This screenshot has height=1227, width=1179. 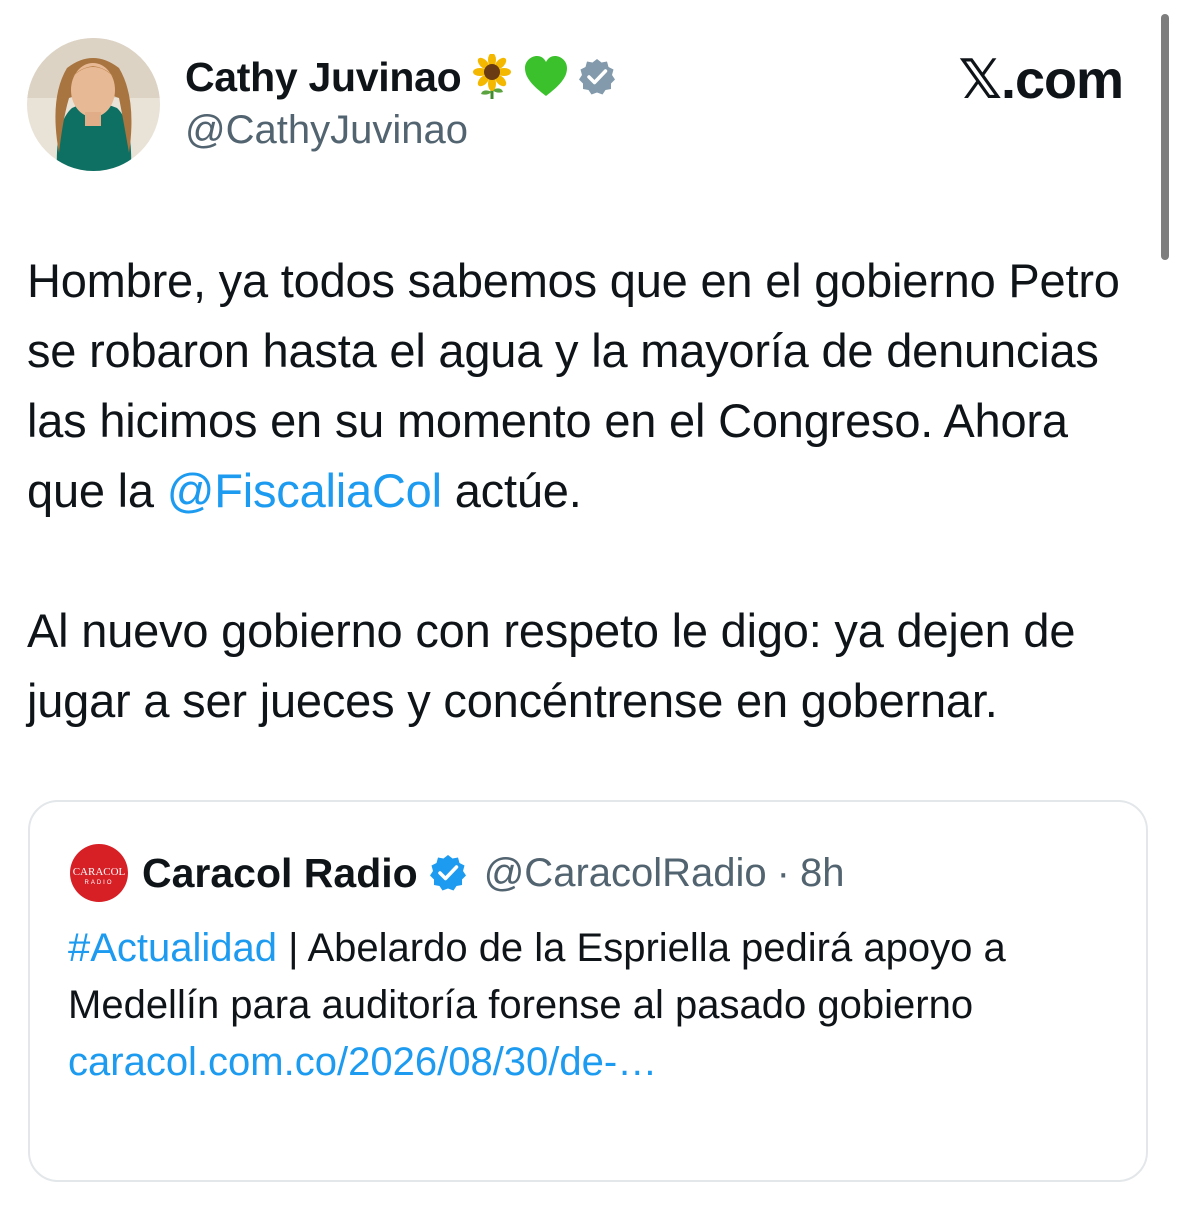 I want to click on hashtag-link: #Actualidad, so click(x=172, y=948).